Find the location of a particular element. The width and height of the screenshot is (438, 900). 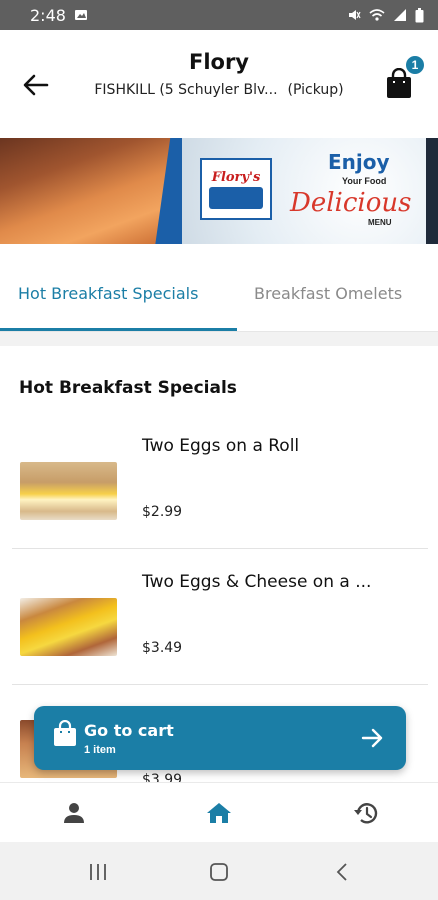

recent-apps-icon is located at coordinates (98, 872).